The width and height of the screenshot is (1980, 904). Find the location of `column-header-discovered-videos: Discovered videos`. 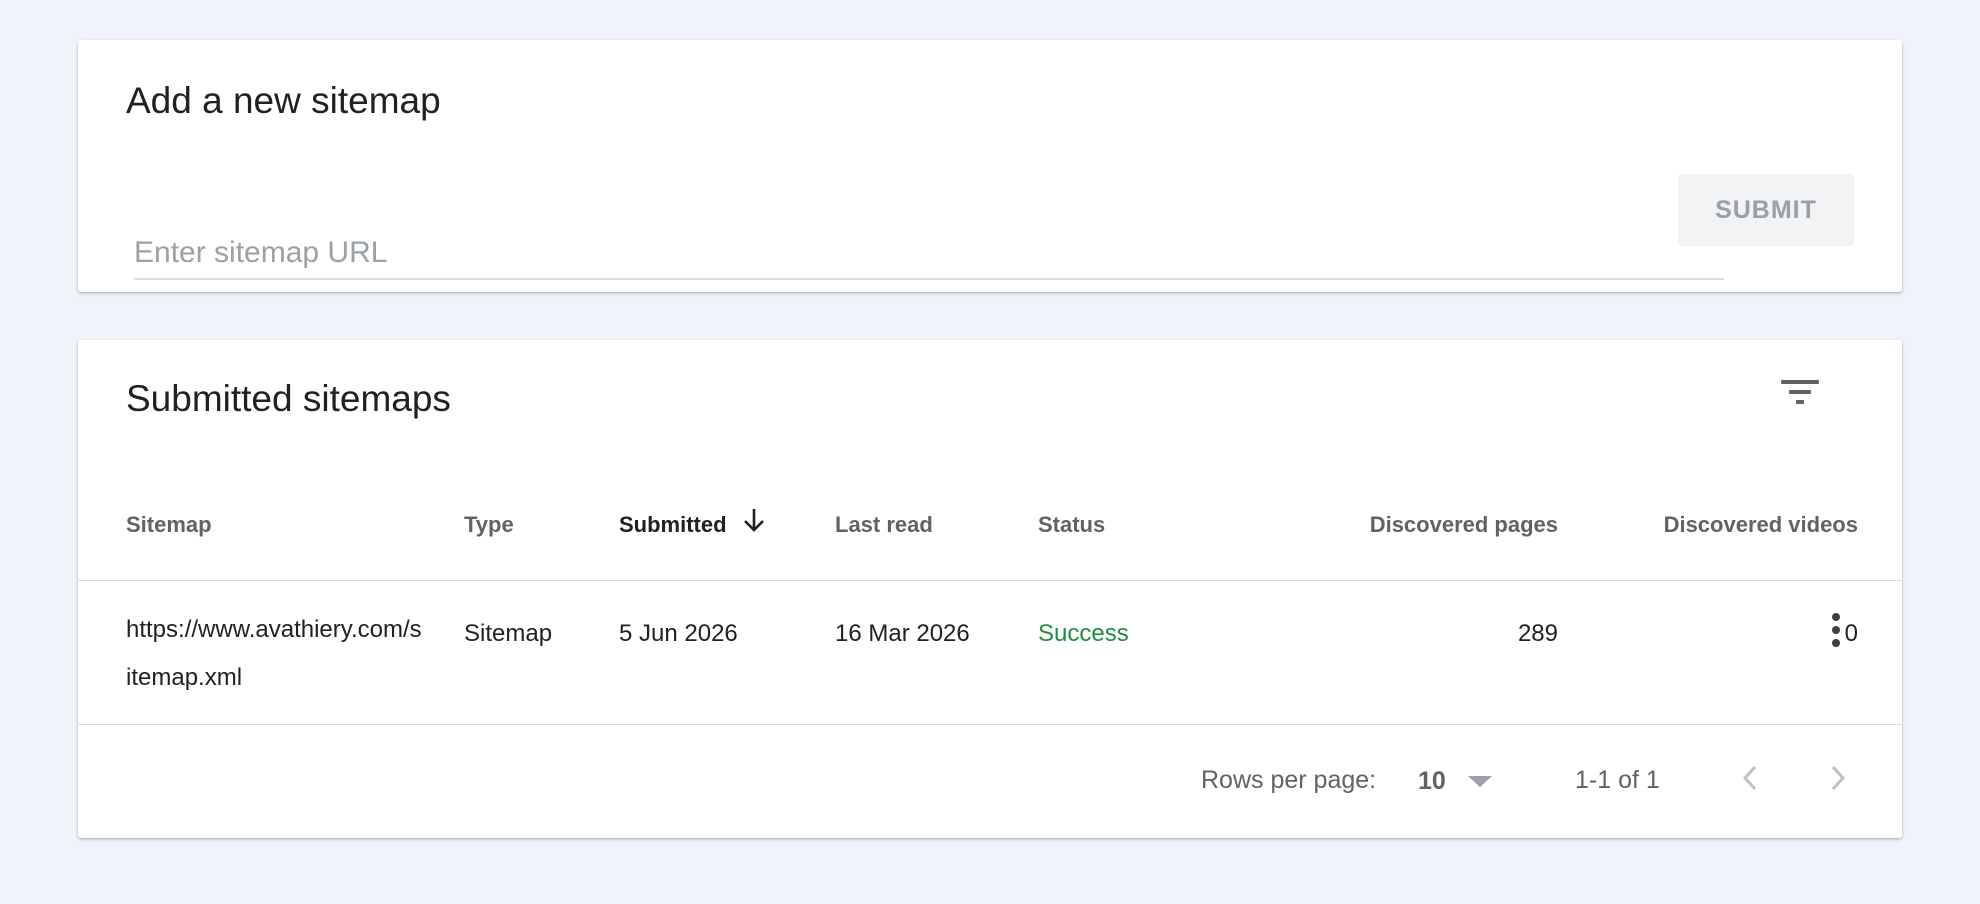

column-header-discovered-videos: Discovered videos is located at coordinates (1668, 525).